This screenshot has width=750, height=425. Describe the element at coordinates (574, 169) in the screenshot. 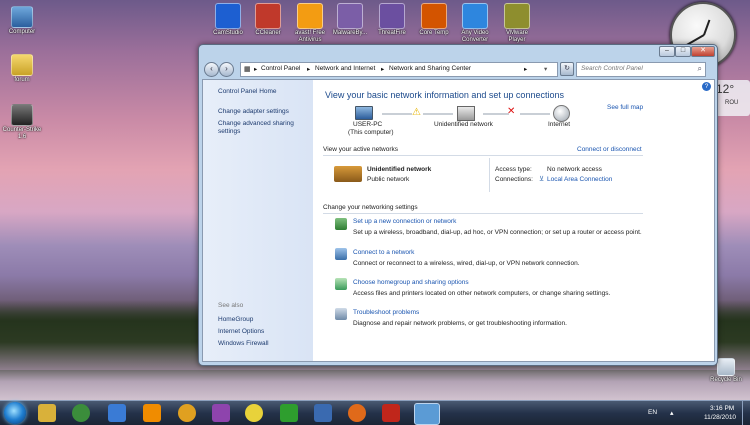

I see `access-type-value: No network access` at that location.